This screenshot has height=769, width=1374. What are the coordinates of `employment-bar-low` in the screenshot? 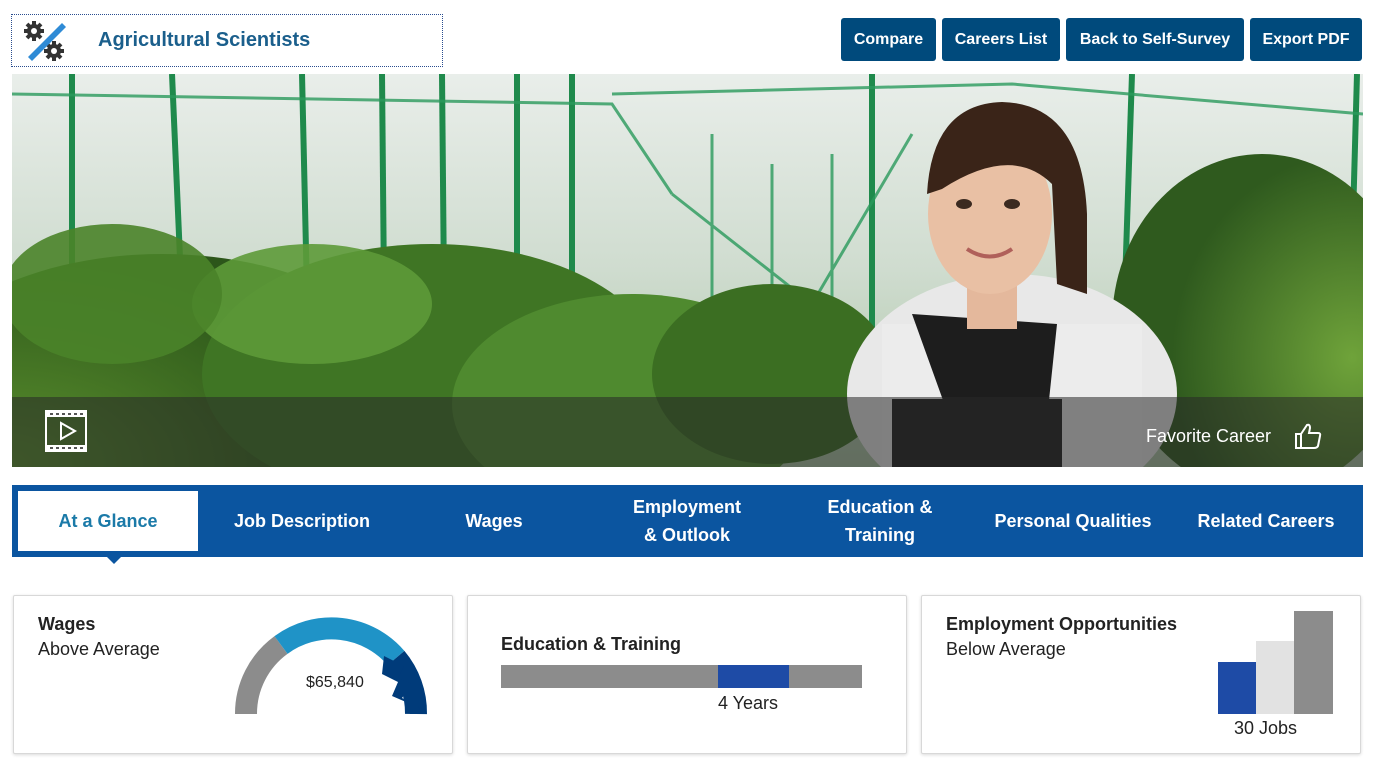 It's located at (1237, 688).